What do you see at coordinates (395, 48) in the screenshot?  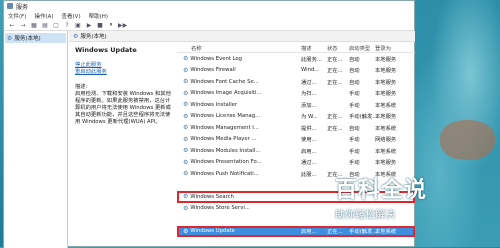 I see `column-log-on-as: 登录为` at bounding box center [395, 48].